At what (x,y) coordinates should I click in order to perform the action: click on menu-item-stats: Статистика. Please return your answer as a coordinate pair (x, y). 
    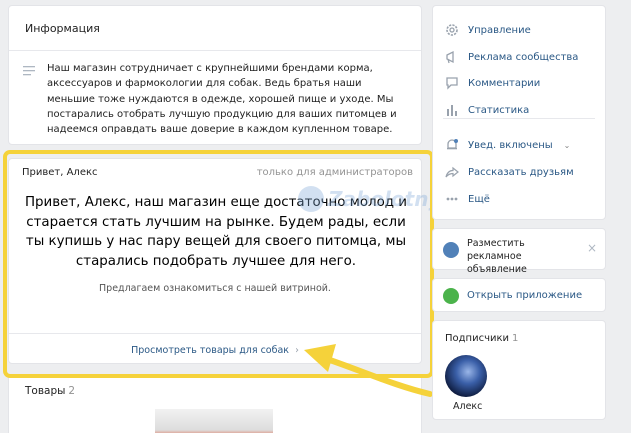
    Looking at the image, I should click on (487, 110).